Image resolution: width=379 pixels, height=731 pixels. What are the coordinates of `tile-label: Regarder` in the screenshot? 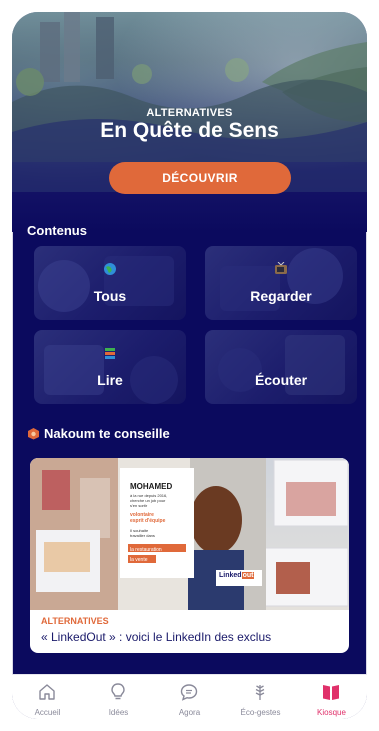 It's located at (281, 296).